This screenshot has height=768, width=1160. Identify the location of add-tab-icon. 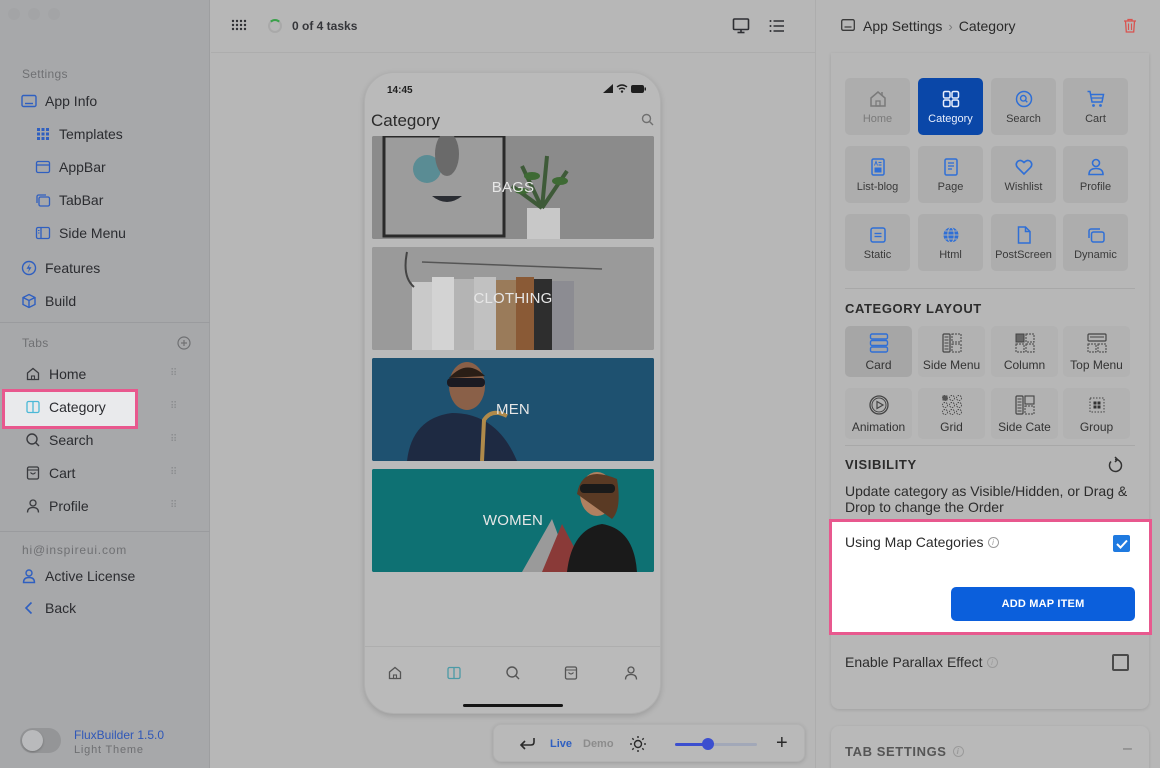
(184, 343).